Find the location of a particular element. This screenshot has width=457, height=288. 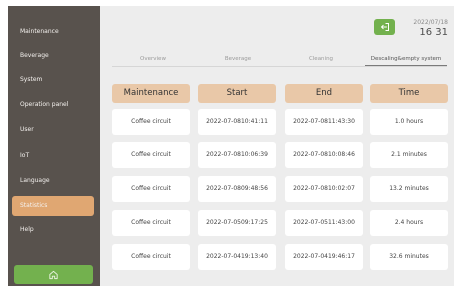

start-date: 2022-07-05 is located at coordinates (223, 222).